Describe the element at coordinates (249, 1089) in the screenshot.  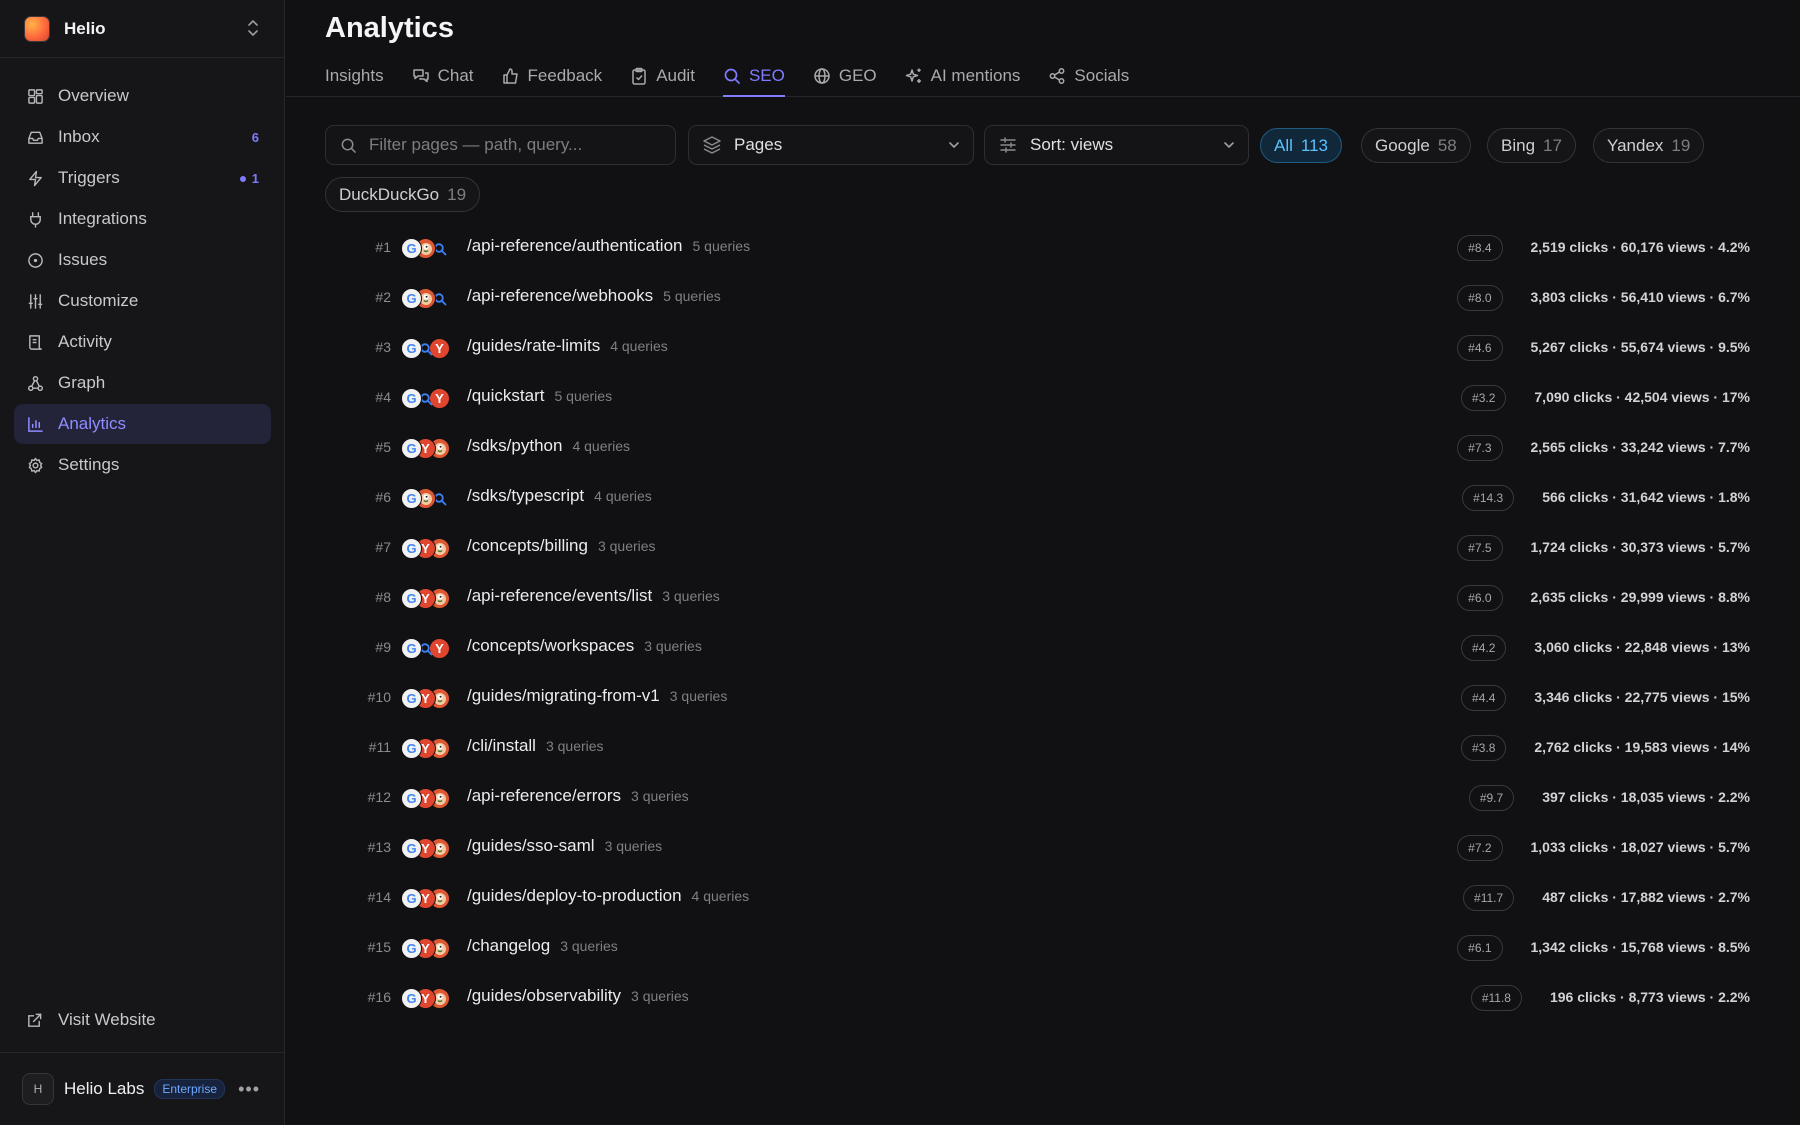
I see `more-options-icon: •••` at that location.